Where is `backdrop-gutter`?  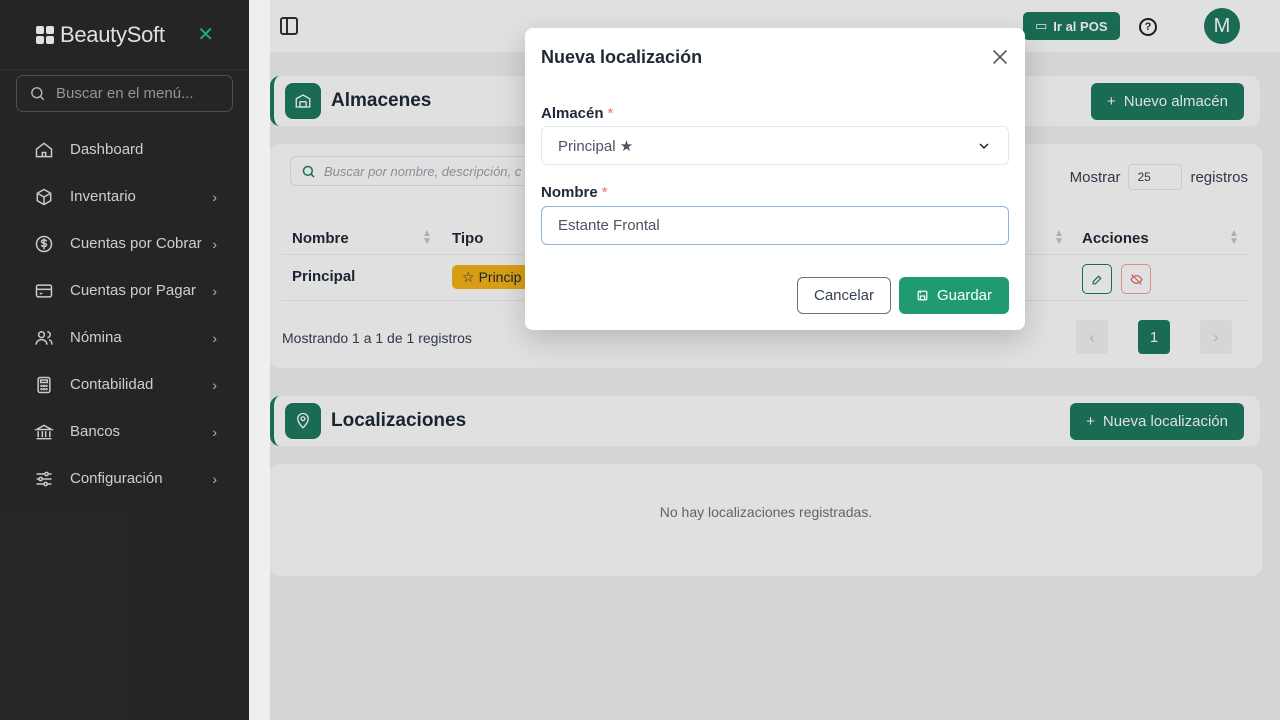
backdrop-gutter is located at coordinates (259, 360).